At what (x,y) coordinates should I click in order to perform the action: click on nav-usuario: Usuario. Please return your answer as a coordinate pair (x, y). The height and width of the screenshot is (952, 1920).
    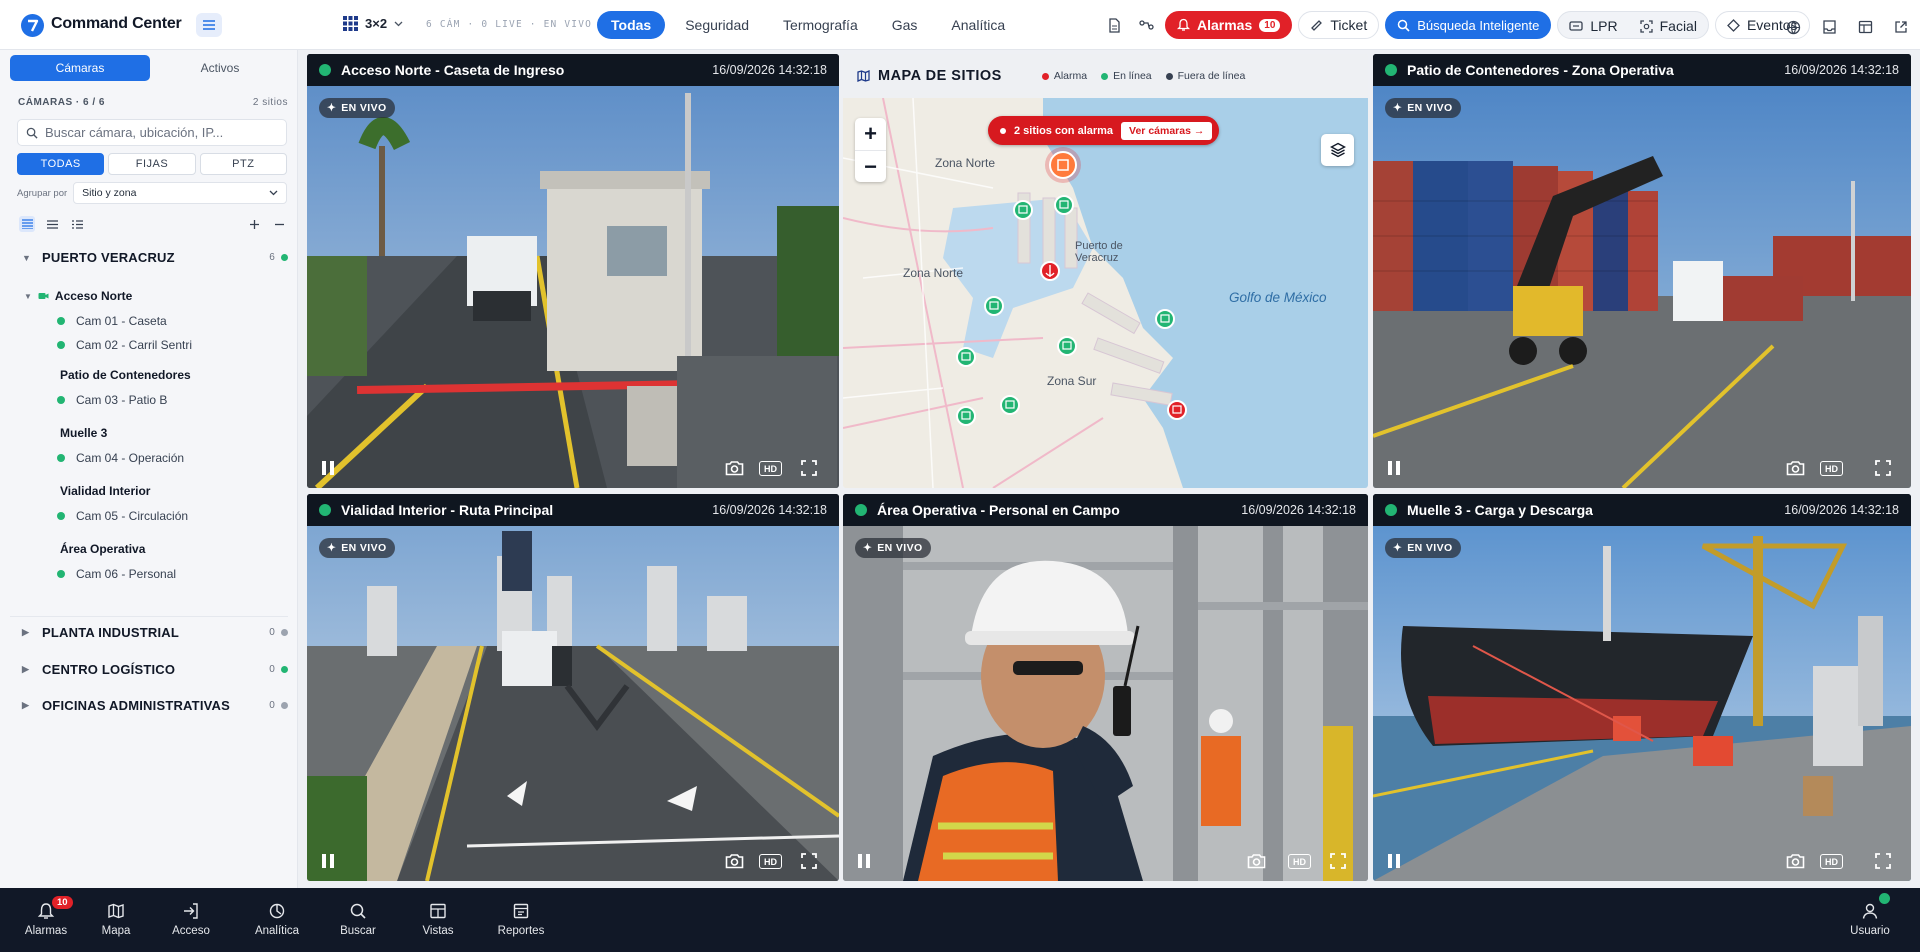
    Looking at the image, I should click on (1870, 915).